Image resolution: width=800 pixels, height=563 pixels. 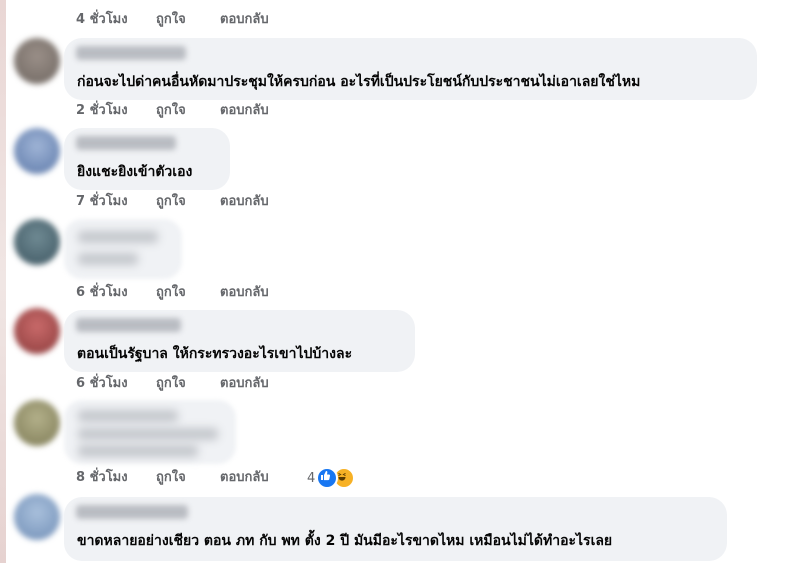 I want to click on reaction-summary: 4, so click(x=331, y=478).